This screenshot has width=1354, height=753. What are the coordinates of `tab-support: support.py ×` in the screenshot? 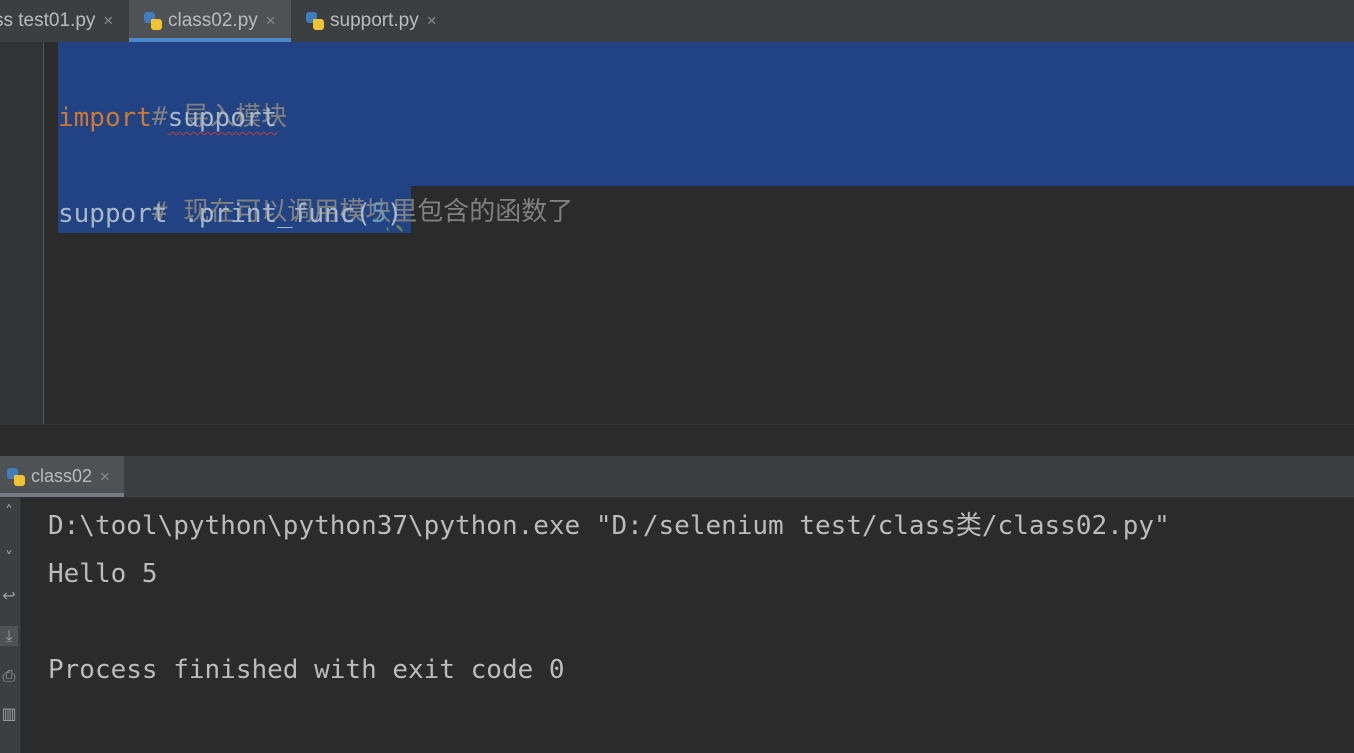 It's located at (371, 21).